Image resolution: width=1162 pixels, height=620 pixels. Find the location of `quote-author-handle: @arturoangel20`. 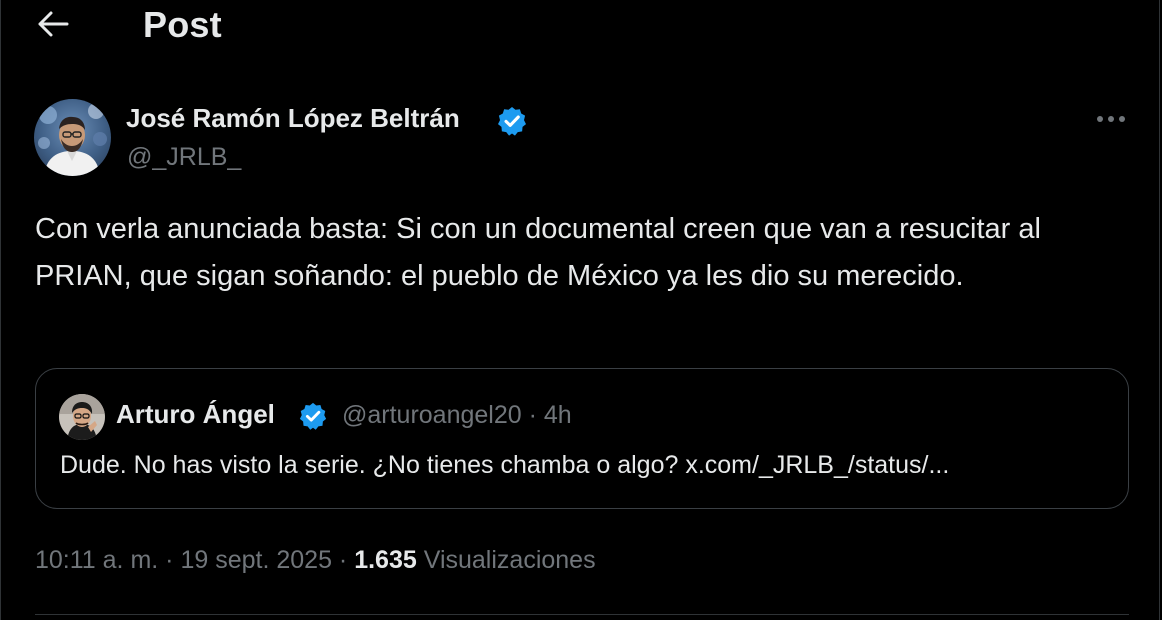

quote-author-handle: @arturoangel20 is located at coordinates (432, 415).